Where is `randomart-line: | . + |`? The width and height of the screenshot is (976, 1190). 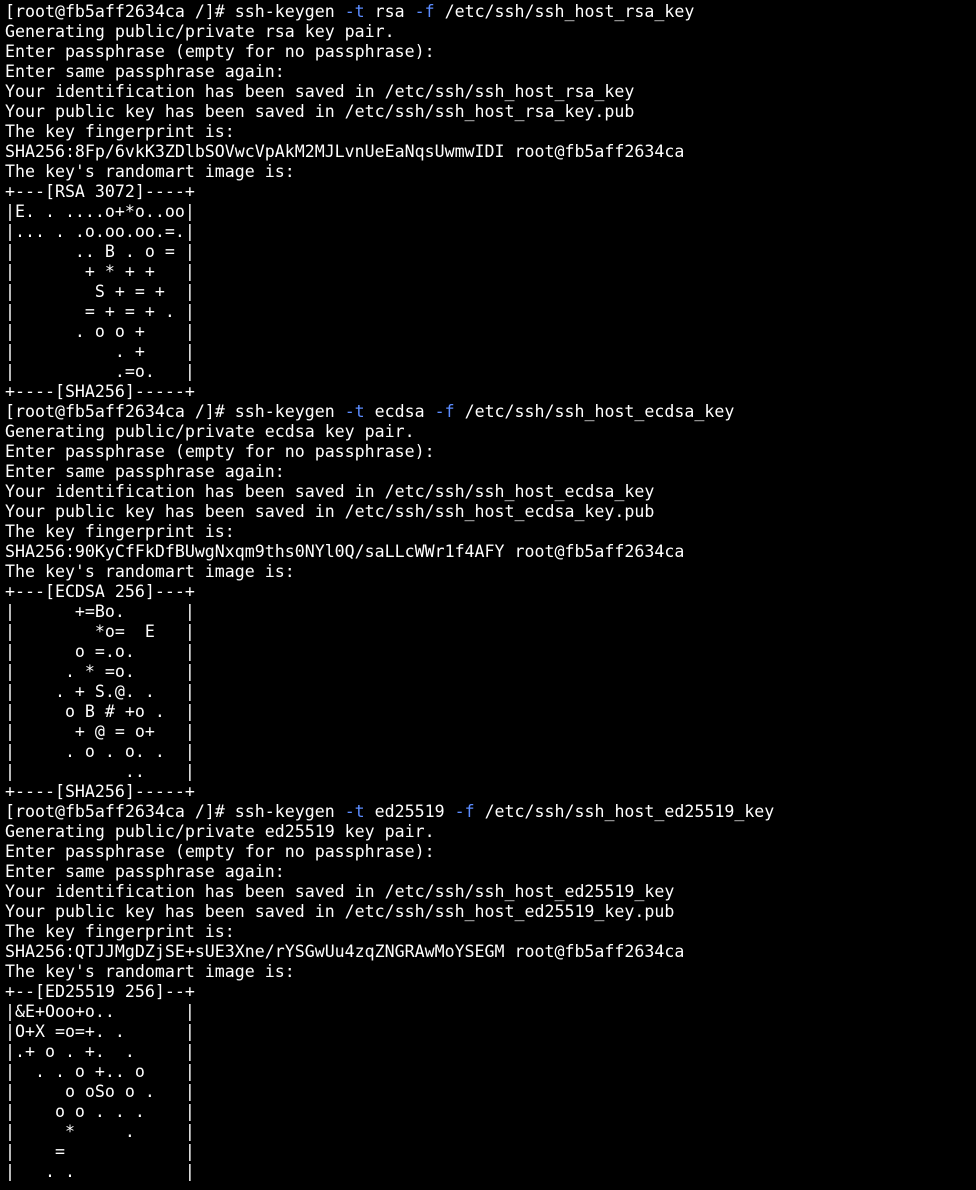 randomart-line: | . + | is located at coordinates (100, 351).